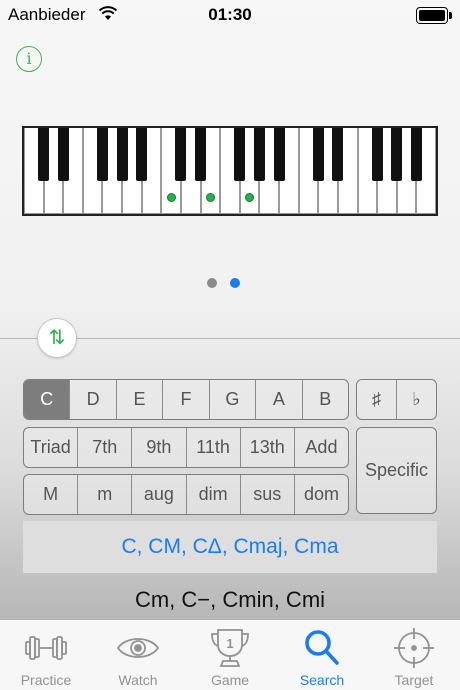 This screenshot has width=460, height=690. Describe the element at coordinates (416, 399) in the screenshot. I see `flat-button: ♭` at that location.